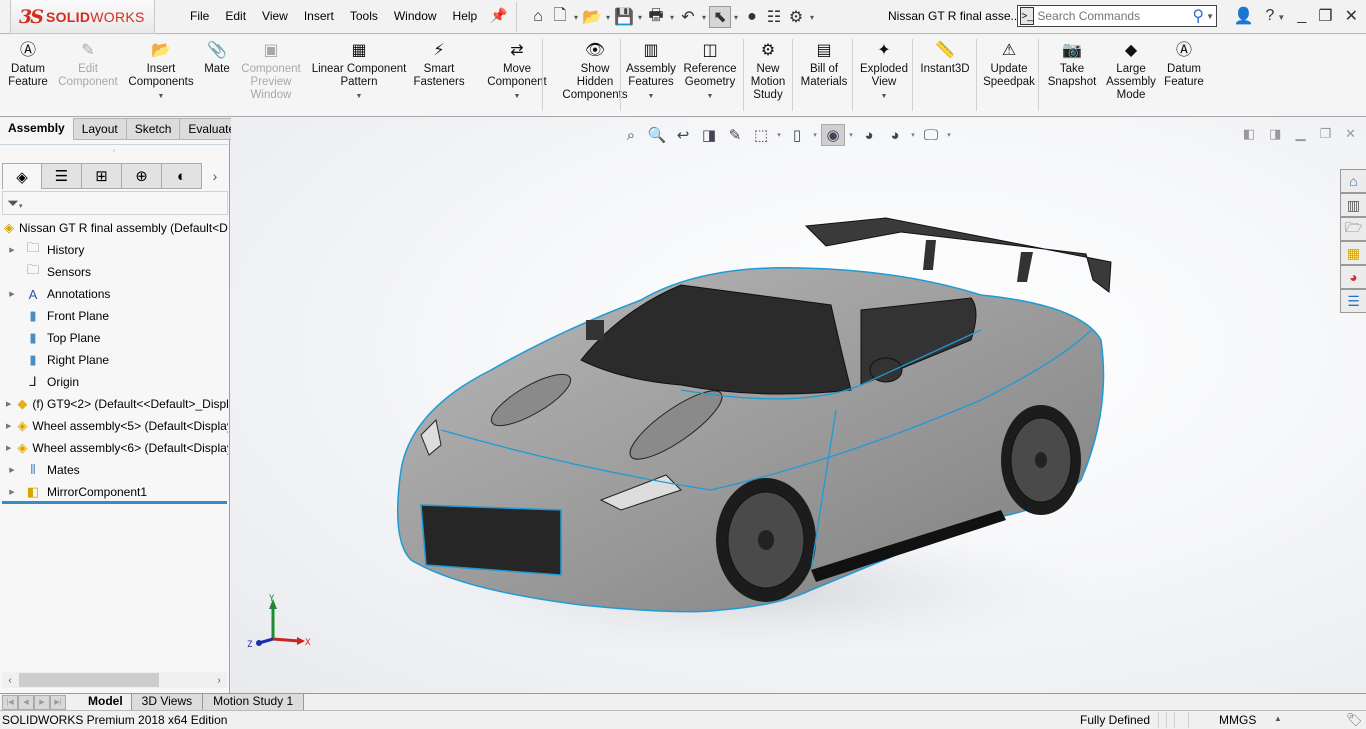 This screenshot has height=729, width=1366. I want to click on menu-insert: Insert, so click(319, 16).